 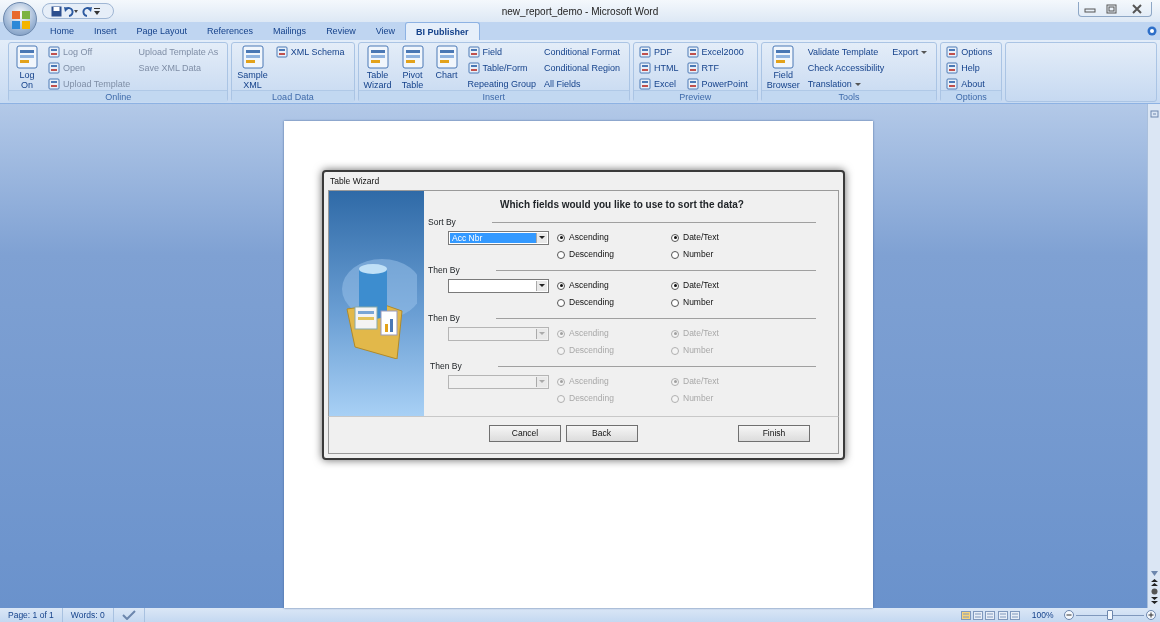 I want to click on dialog-button: Cancel, so click(x=525, y=434).